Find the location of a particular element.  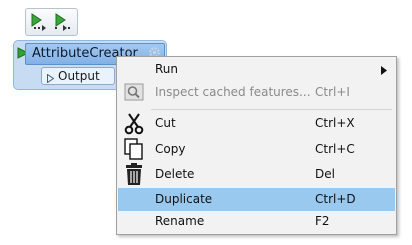

menu-separator is located at coordinates (271, 109).